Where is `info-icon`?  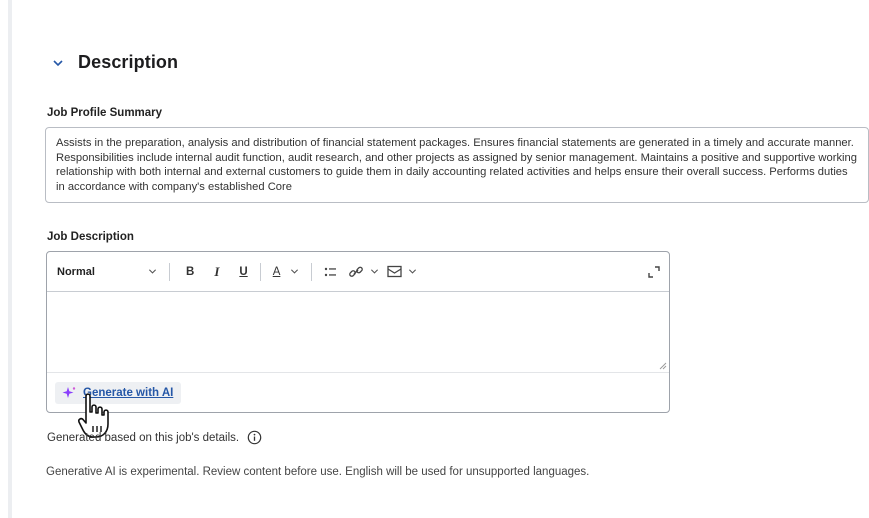
info-icon is located at coordinates (254, 437).